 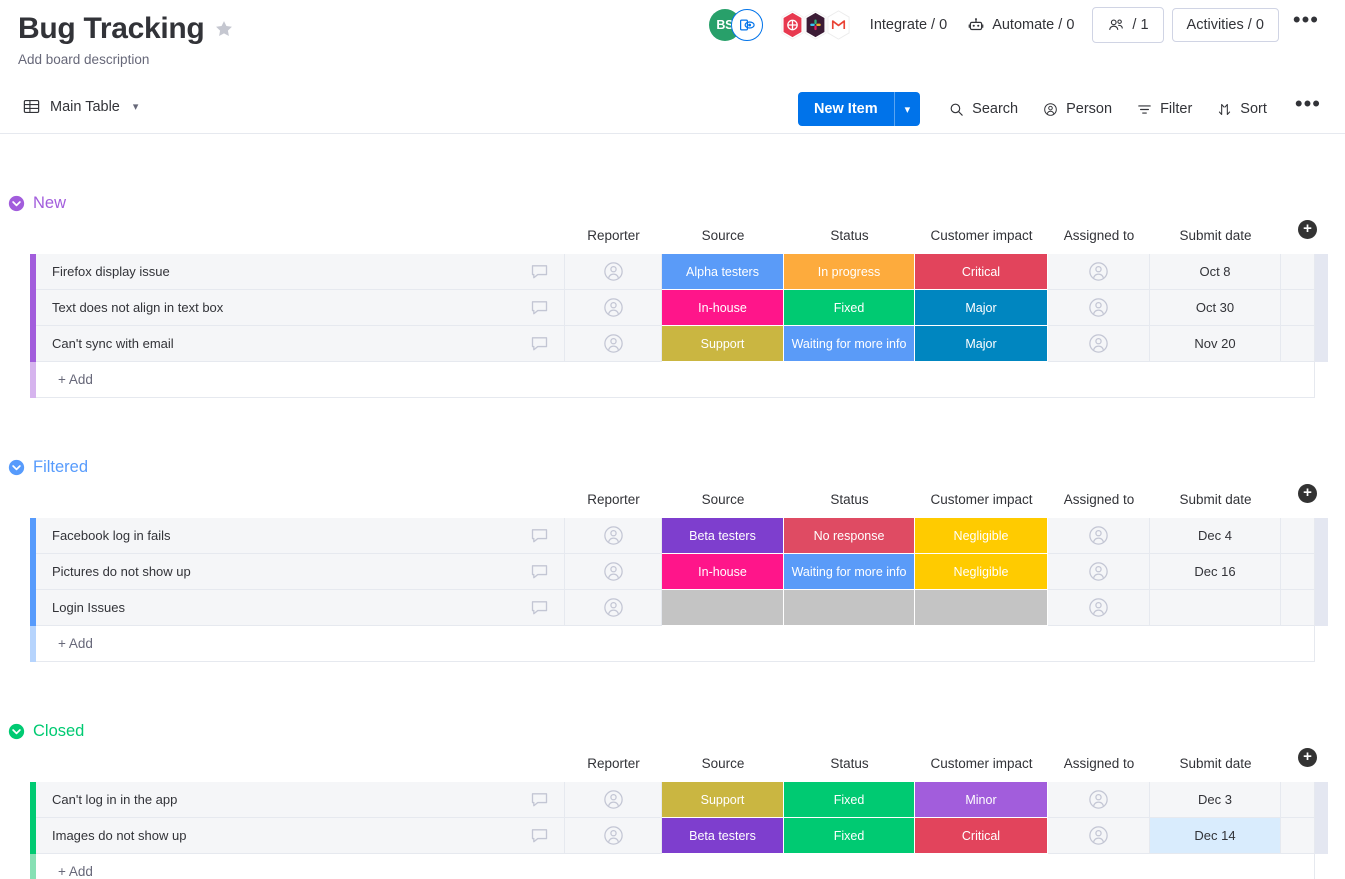 I want to click on activities-button: Activities / 0, so click(x=1225, y=25).